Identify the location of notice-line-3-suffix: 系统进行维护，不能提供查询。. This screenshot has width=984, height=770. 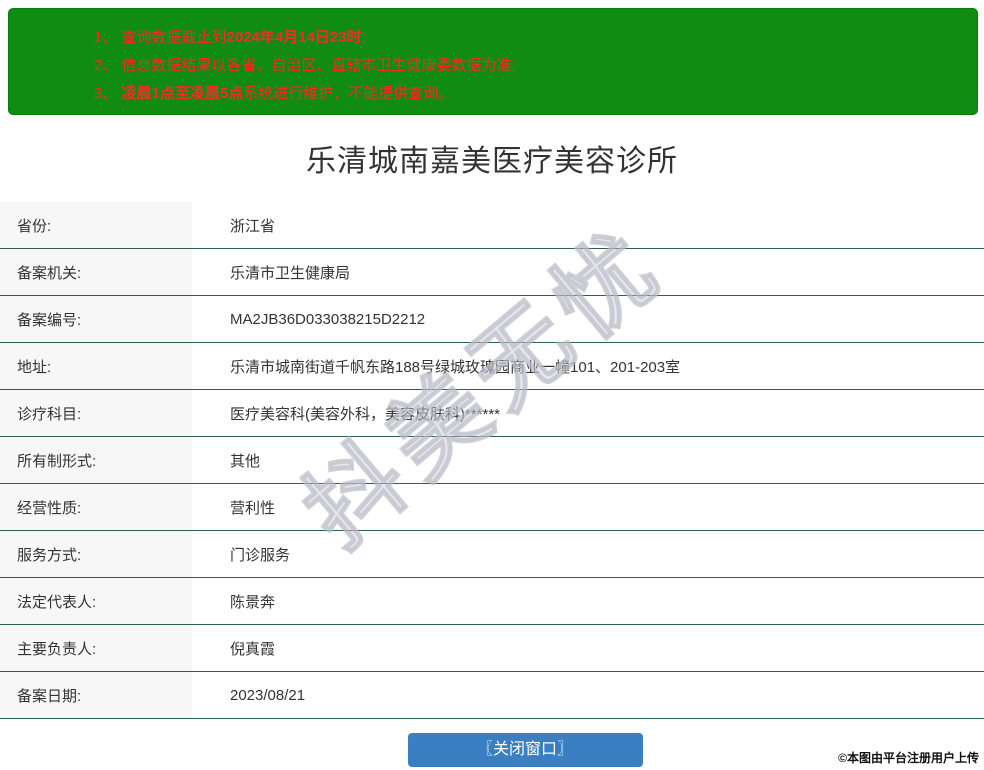
(348, 93).